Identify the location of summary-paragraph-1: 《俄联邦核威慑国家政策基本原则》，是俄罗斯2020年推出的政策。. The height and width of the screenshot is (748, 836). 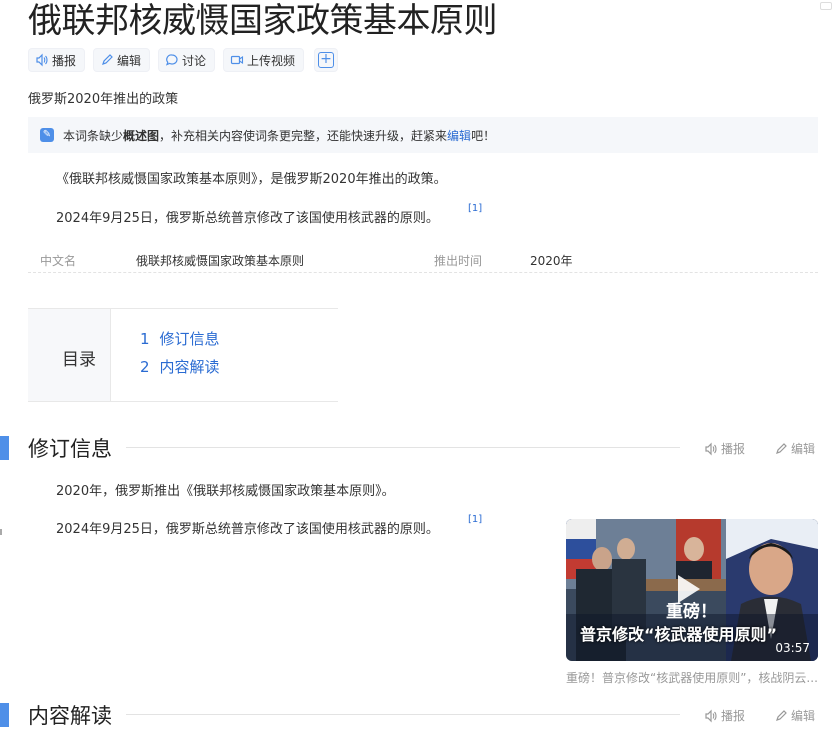
(251, 179).